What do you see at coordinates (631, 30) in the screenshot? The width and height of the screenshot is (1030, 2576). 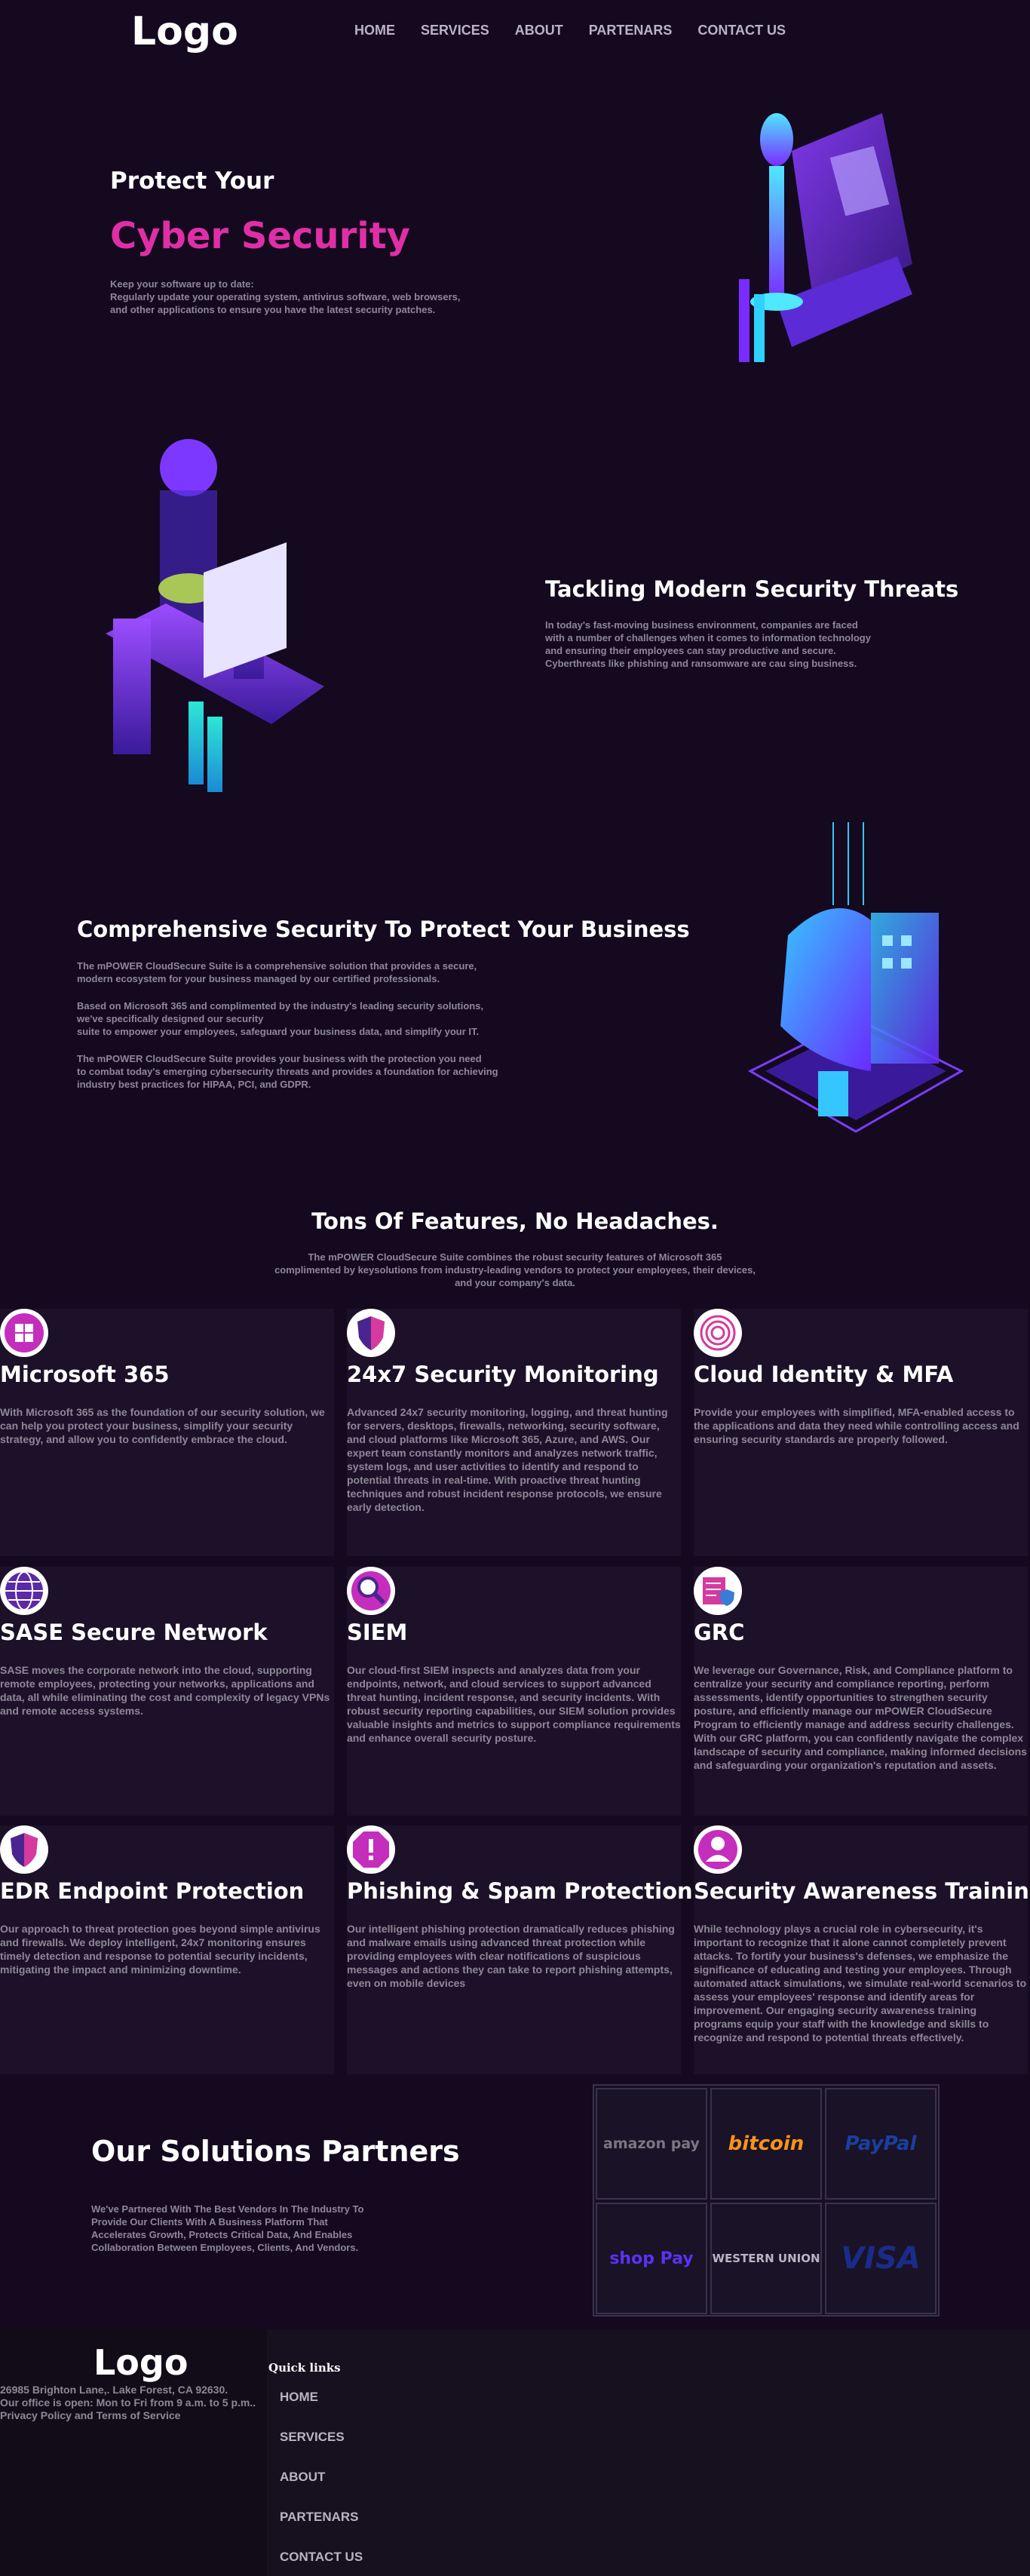 I see `nav-partenars: PARTENARS` at bounding box center [631, 30].